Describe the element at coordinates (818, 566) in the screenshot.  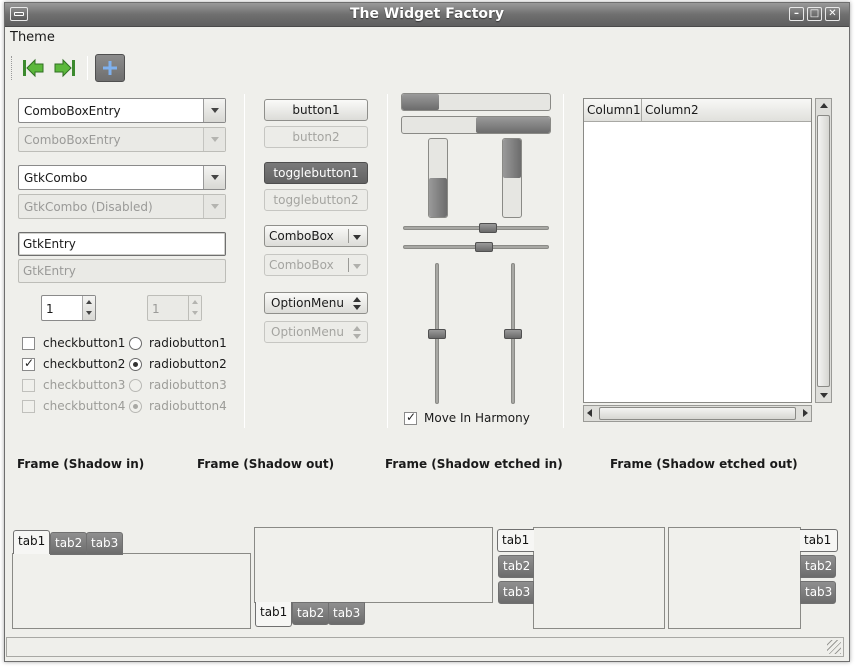
I see `notebook-right-tab2: tab2` at that location.